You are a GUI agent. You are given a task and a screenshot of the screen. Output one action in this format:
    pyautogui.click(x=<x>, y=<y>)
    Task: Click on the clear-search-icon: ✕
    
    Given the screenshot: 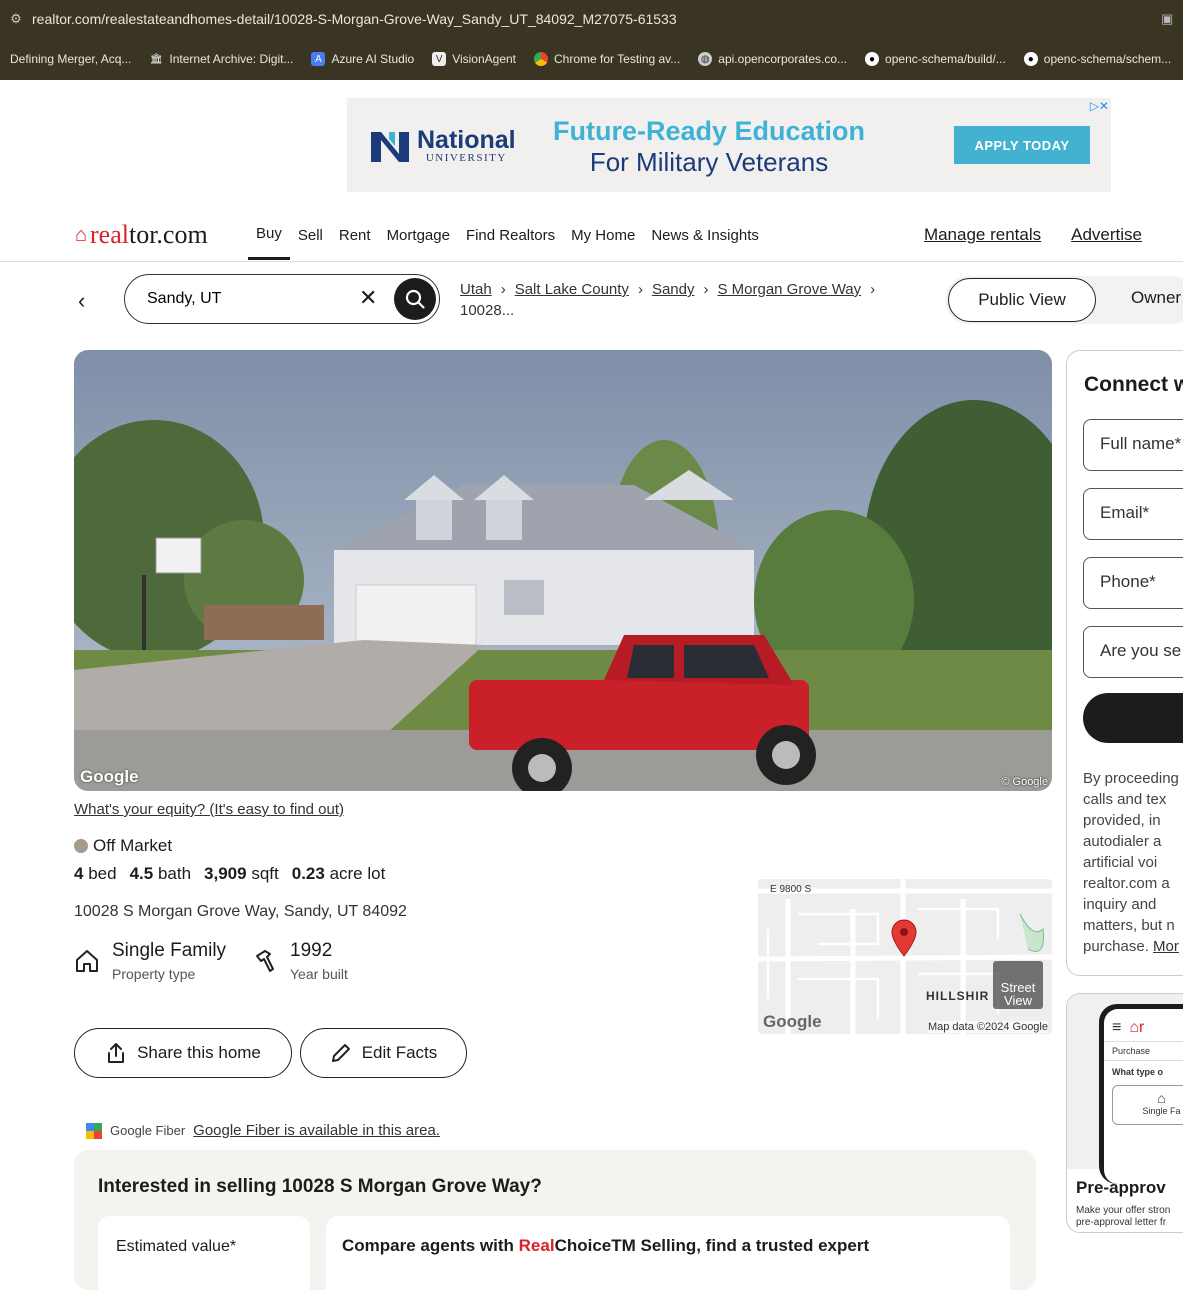 What is the action you would take?
    pyautogui.click(x=368, y=298)
    